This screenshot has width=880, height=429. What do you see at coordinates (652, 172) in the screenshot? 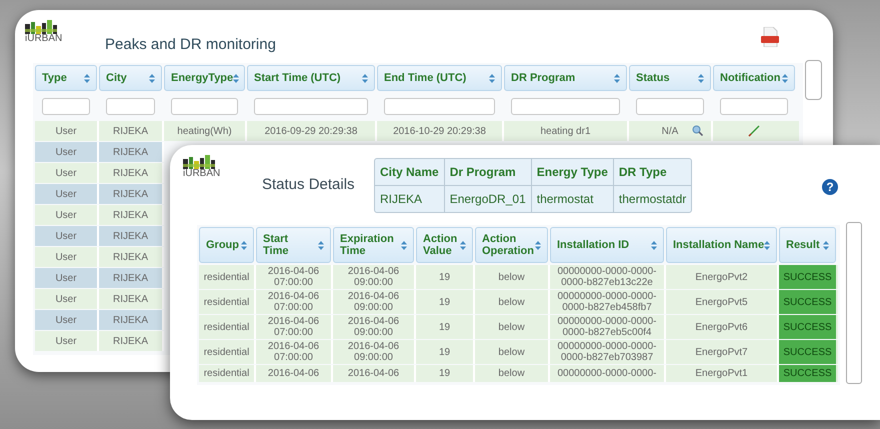
I see `info-column-header: DR Type` at bounding box center [652, 172].